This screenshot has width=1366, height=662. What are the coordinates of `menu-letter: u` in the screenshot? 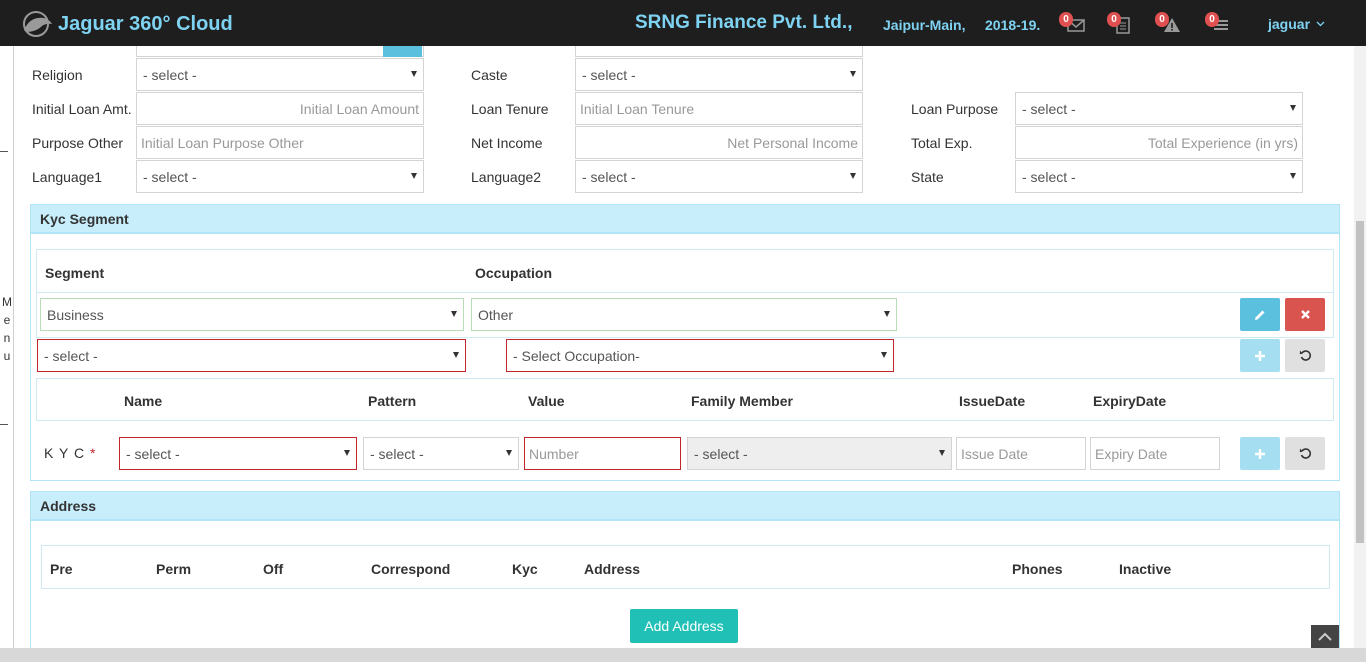 It's located at (7, 356).